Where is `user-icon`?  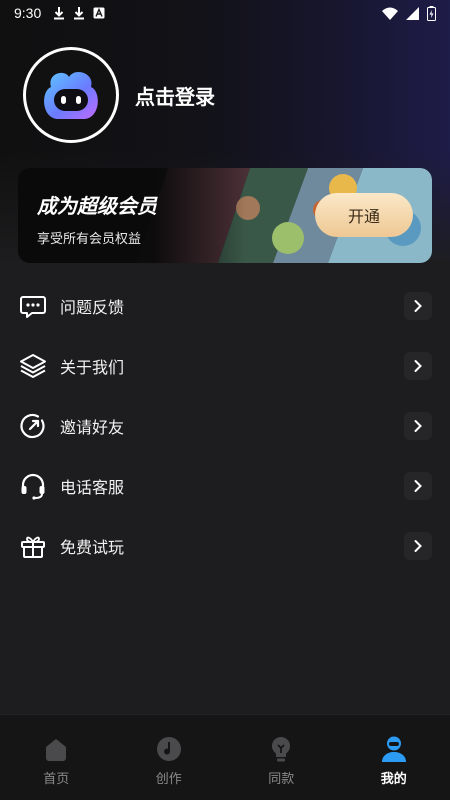 user-icon is located at coordinates (394, 749).